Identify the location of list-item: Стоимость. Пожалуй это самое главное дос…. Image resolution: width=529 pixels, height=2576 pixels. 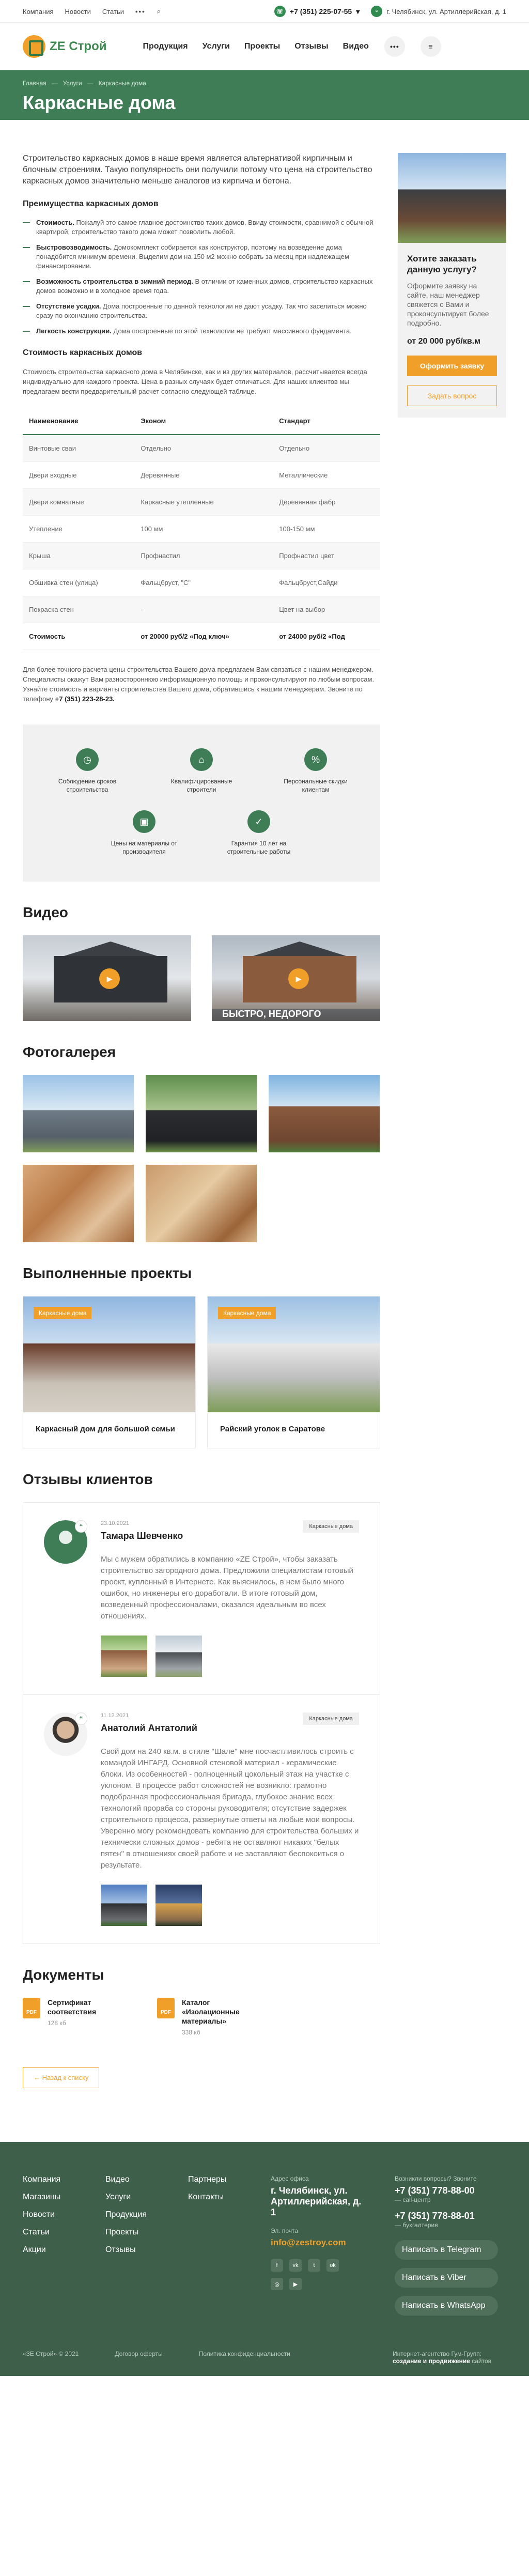
(202, 227).